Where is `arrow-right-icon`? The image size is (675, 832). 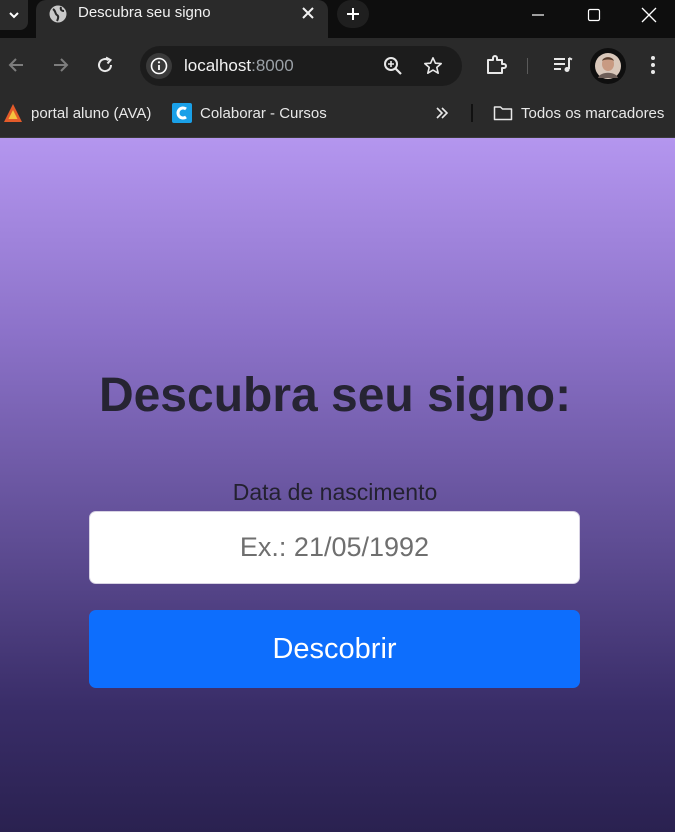
arrow-right-icon is located at coordinates (61, 65).